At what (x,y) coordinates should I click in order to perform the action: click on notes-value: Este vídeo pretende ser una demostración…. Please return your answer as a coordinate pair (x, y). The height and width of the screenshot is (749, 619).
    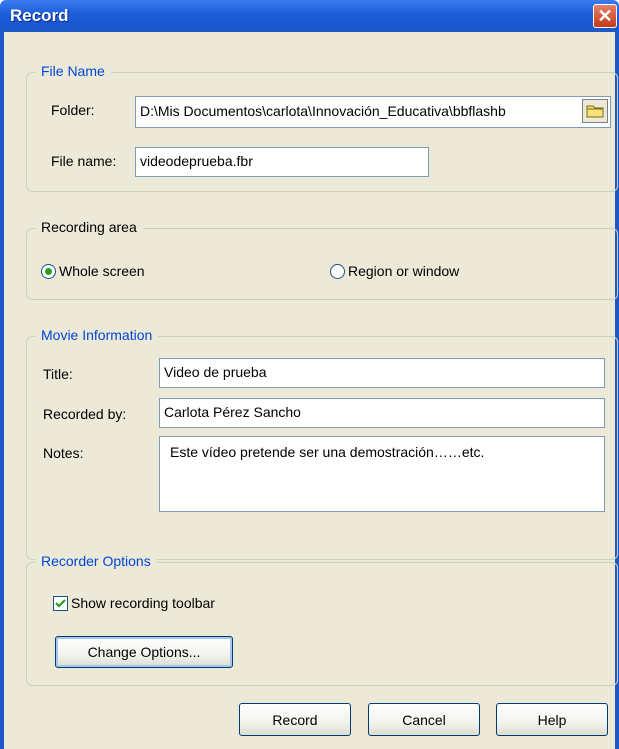
    Looking at the image, I should click on (327, 452).